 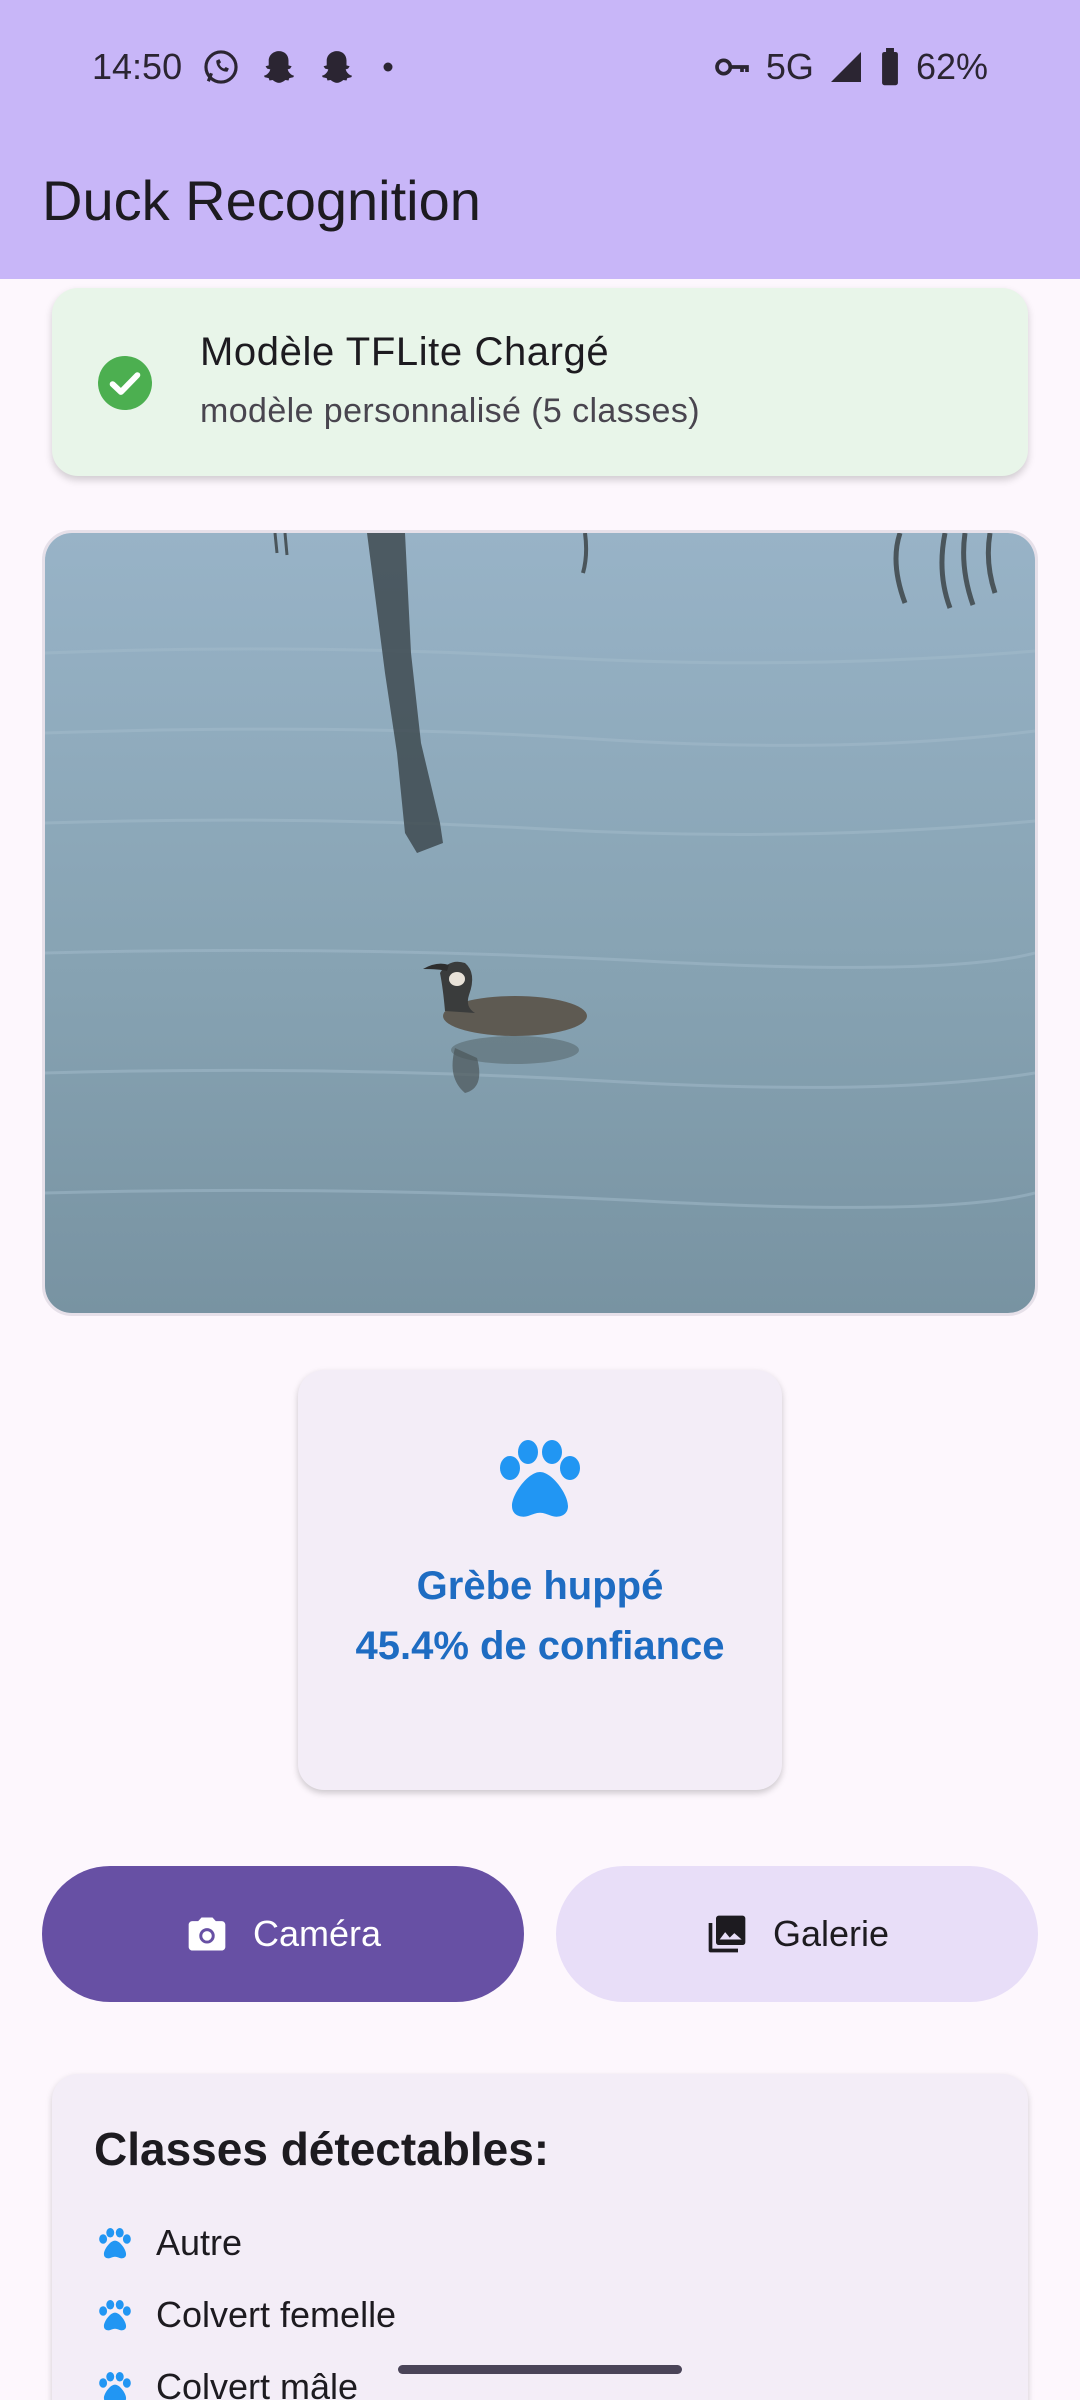 What do you see at coordinates (540, 67) in the screenshot?
I see `status-bar: 14:50 5G 62%` at bounding box center [540, 67].